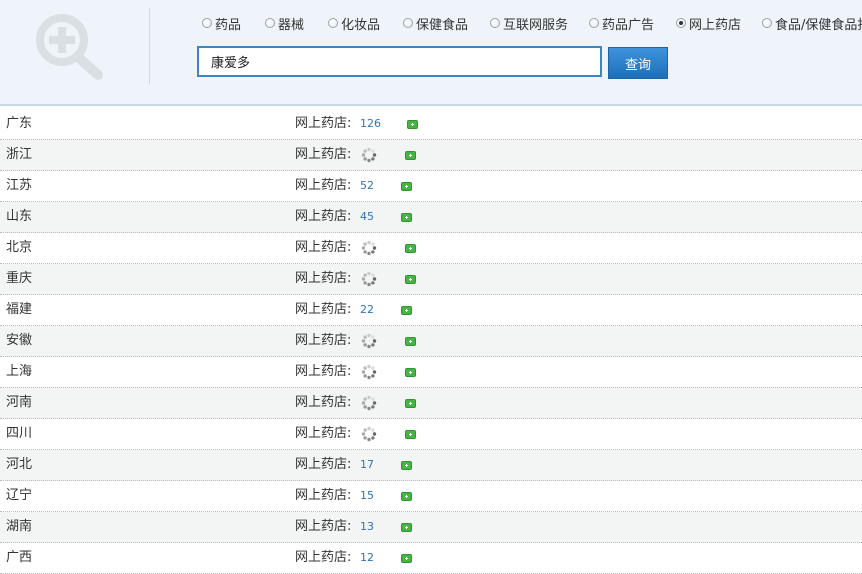 This screenshot has height=574, width=862. Describe the element at coordinates (19, 278) in the screenshot. I see `province-name: 重庆` at that location.